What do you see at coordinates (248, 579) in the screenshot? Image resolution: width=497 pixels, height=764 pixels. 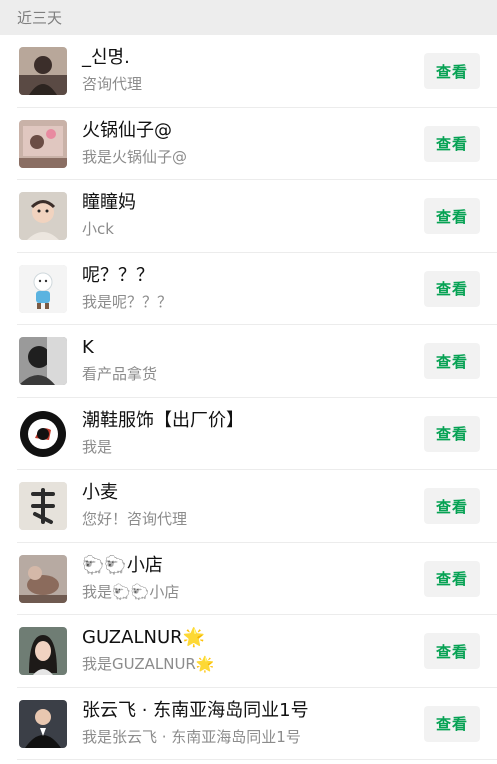 I see `list-item: 🐑🐑小店 我是🐑🐑小店 查看` at bounding box center [248, 579].